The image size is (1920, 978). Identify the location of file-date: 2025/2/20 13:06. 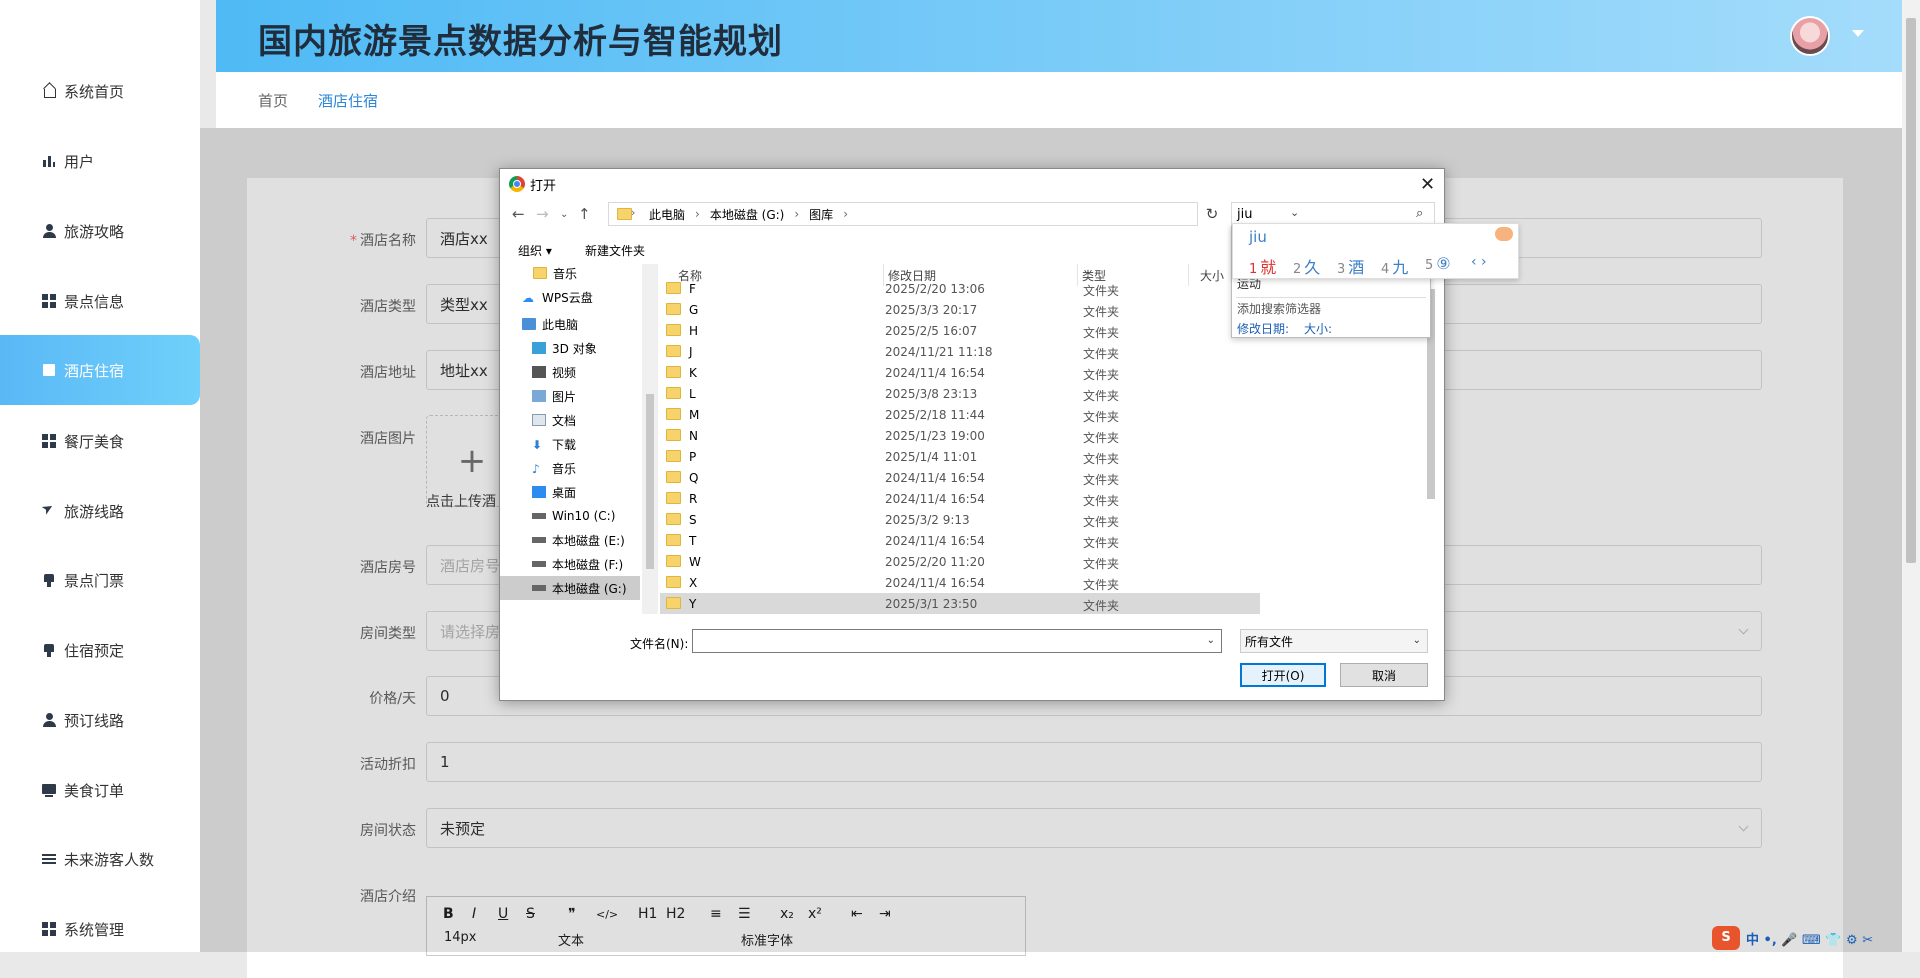
(935, 289).